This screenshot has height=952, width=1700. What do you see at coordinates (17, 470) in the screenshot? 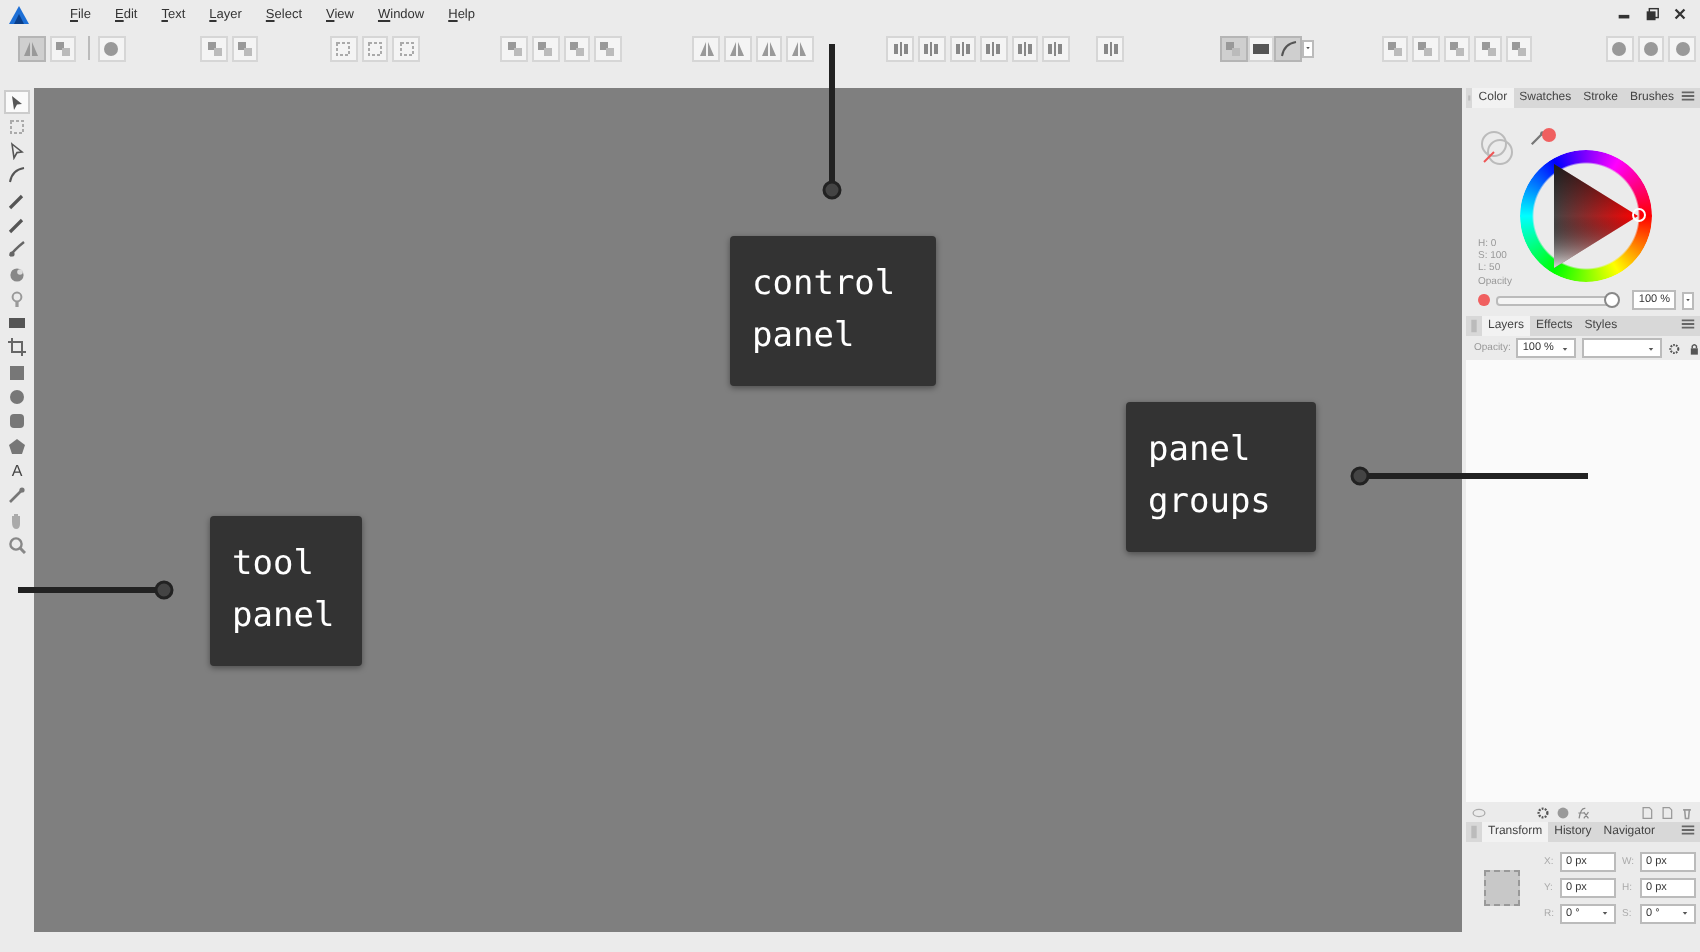
I see `tool-button: A` at bounding box center [17, 470].